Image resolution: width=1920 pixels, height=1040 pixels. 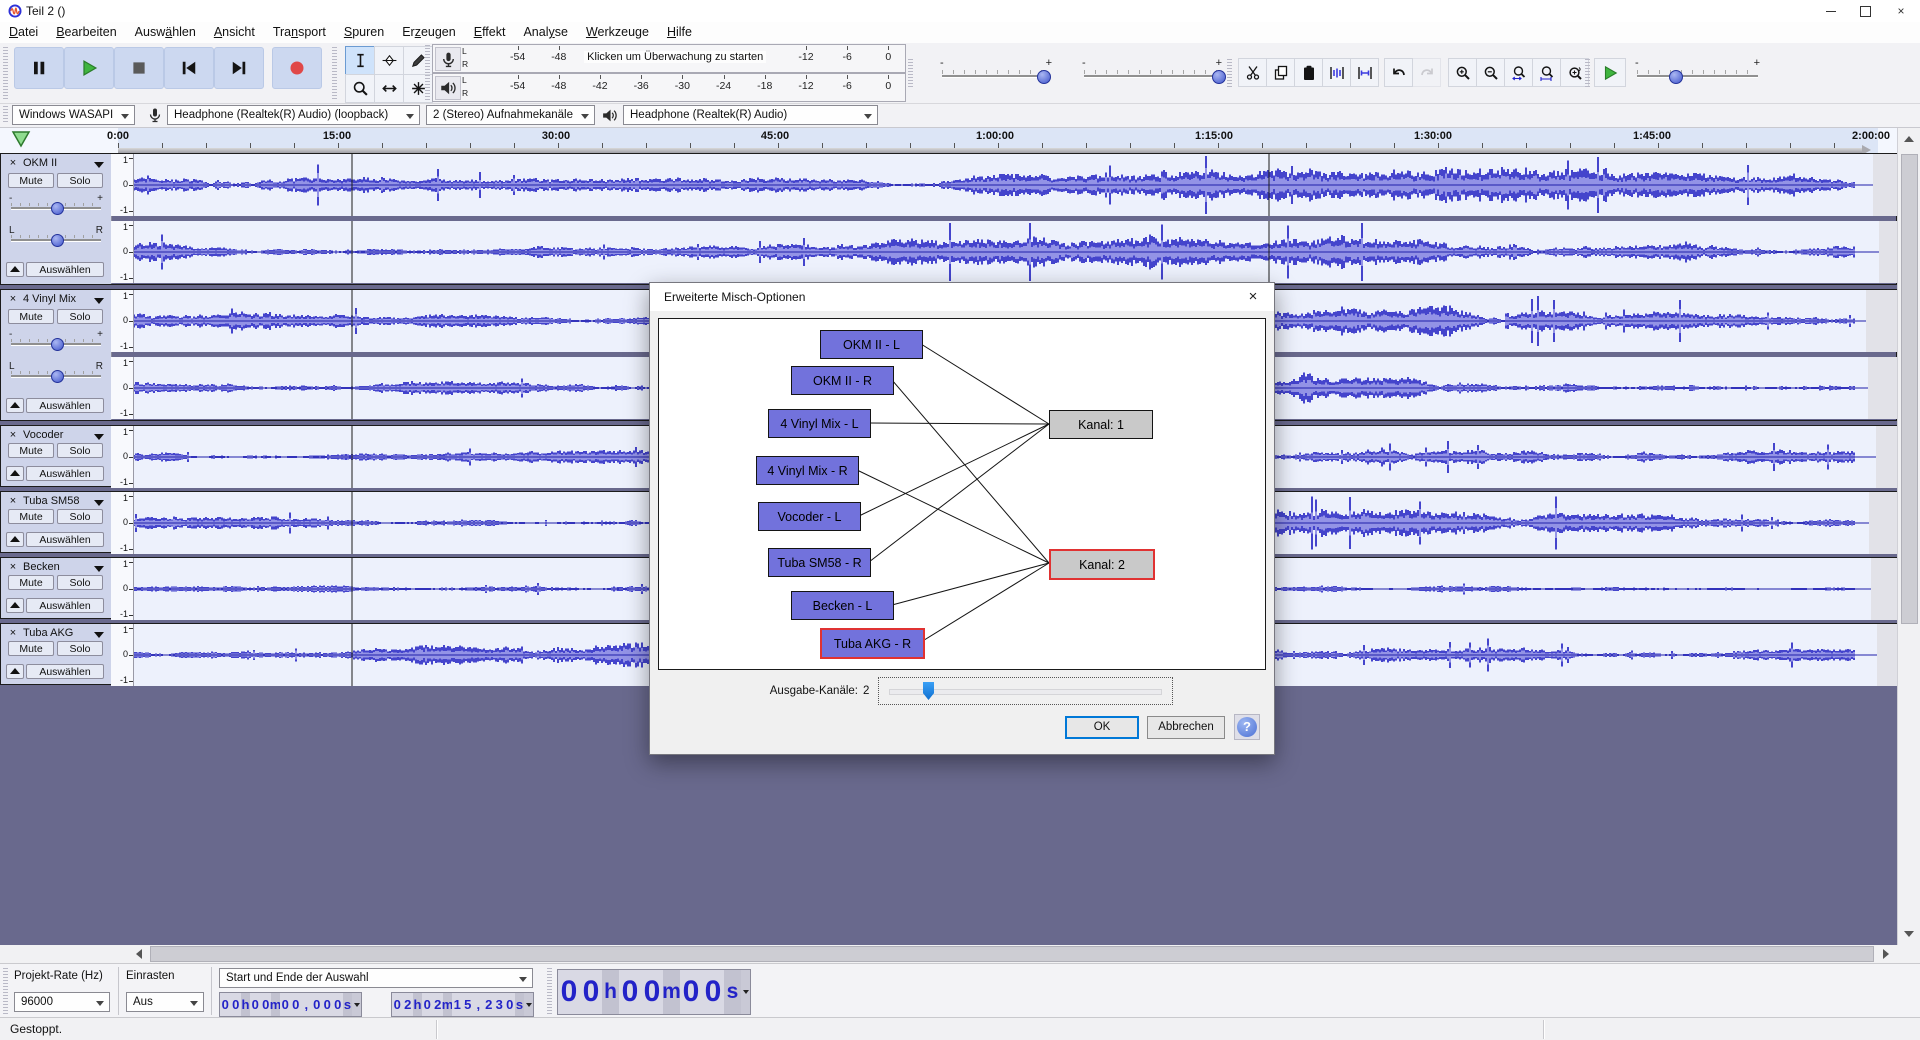 What do you see at coordinates (139, 68) in the screenshot?
I see `stop-button` at bounding box center [139, 68].